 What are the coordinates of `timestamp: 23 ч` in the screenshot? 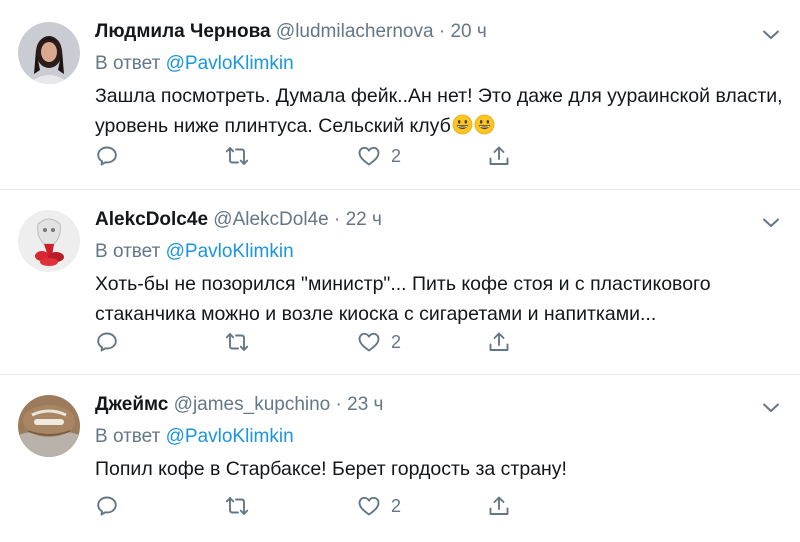 It's located at (365, 404).